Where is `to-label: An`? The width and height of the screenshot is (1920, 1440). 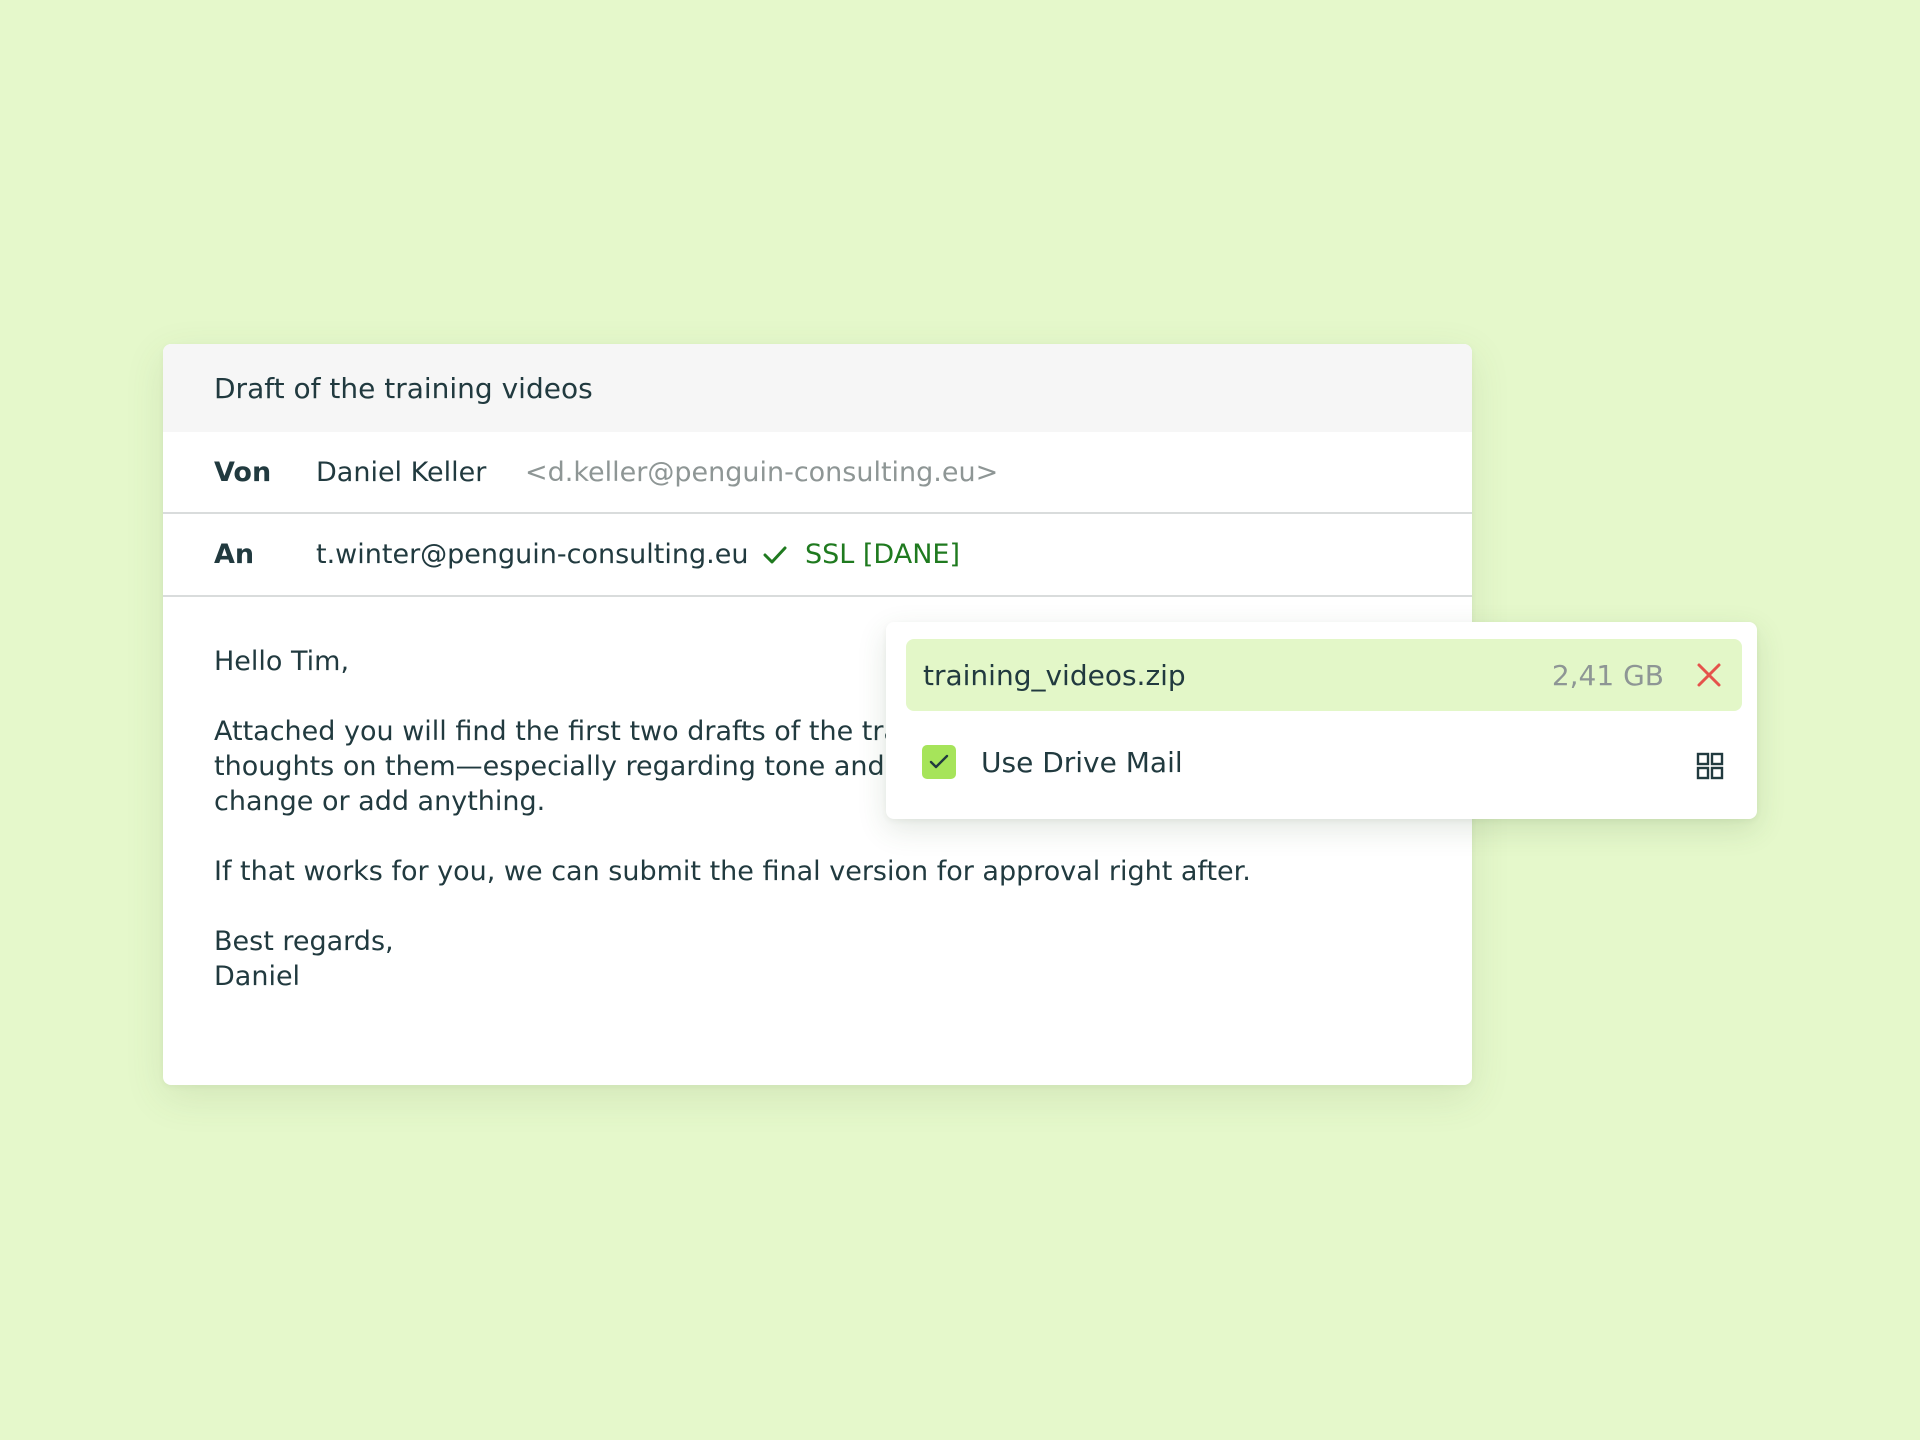
to-label: An is located at coordinates (234, 554).